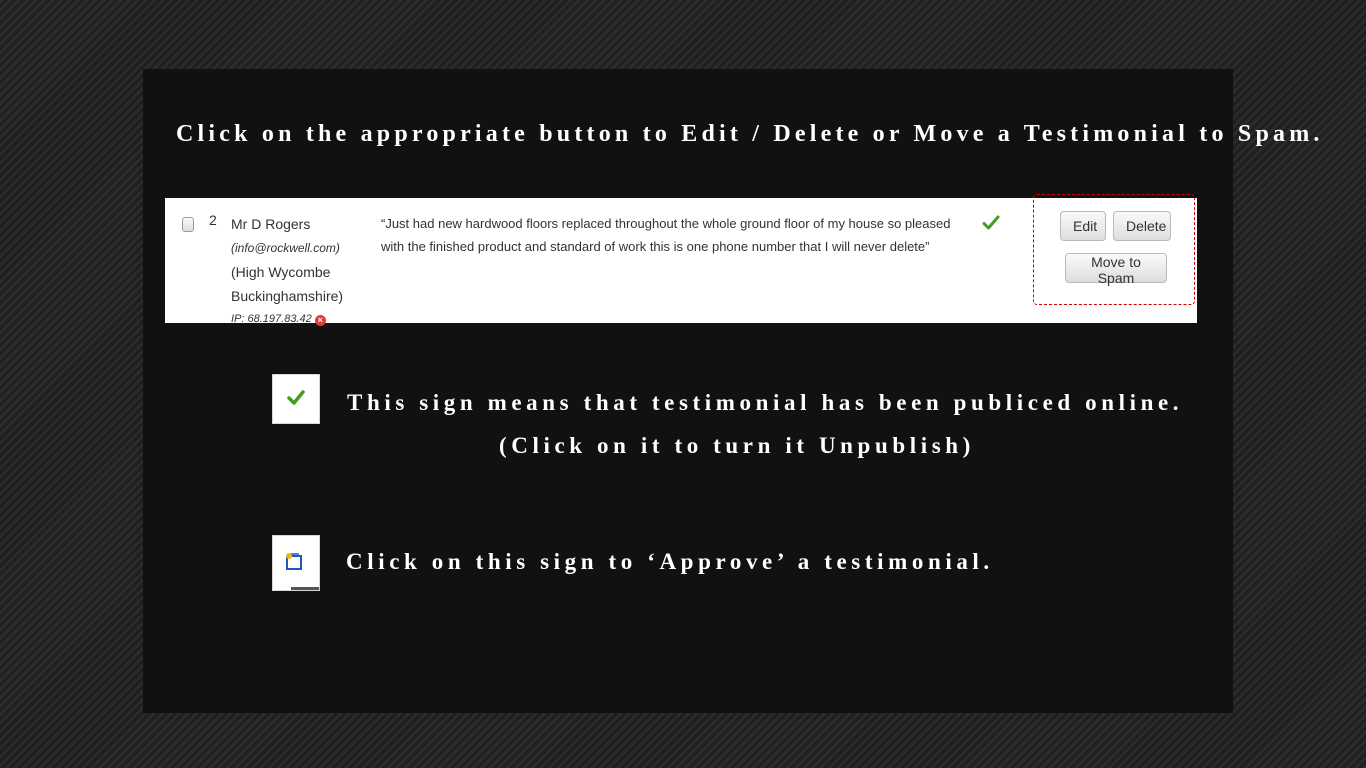 This screenshot has width=1366, height=768. Describe the element at coordinates (1142, 226) in the screenshot. I see `delete-button: Delete` at that location.